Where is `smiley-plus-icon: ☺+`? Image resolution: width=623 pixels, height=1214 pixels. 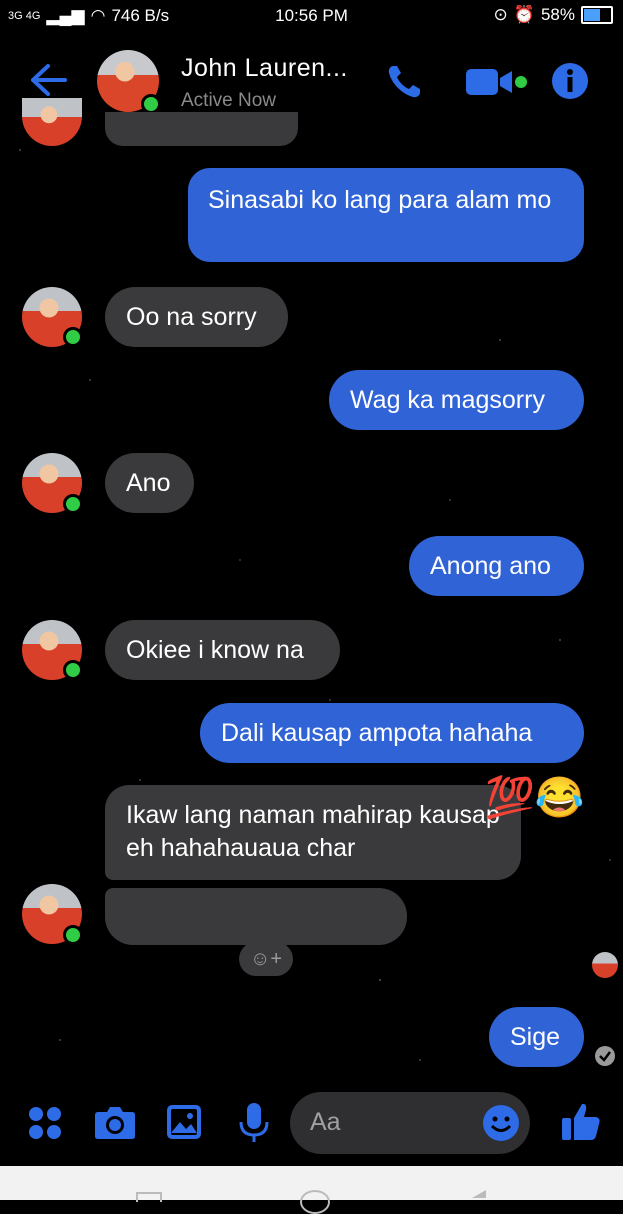 smiley-plus-icon: ☺+ is located at coordinates (266, 959).